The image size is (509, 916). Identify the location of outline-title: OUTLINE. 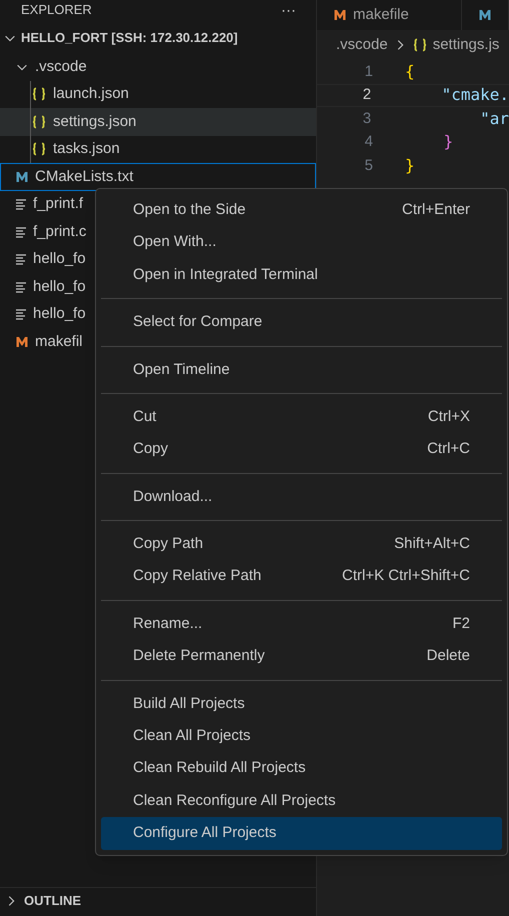
(53, 901).